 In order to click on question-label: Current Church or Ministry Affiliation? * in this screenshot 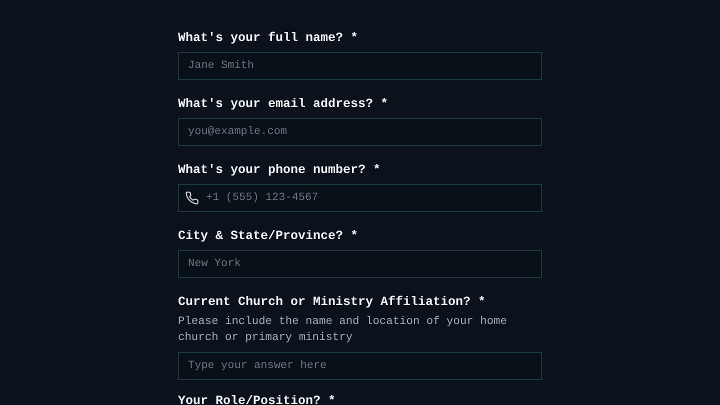, I will do `click(332, 302)`.